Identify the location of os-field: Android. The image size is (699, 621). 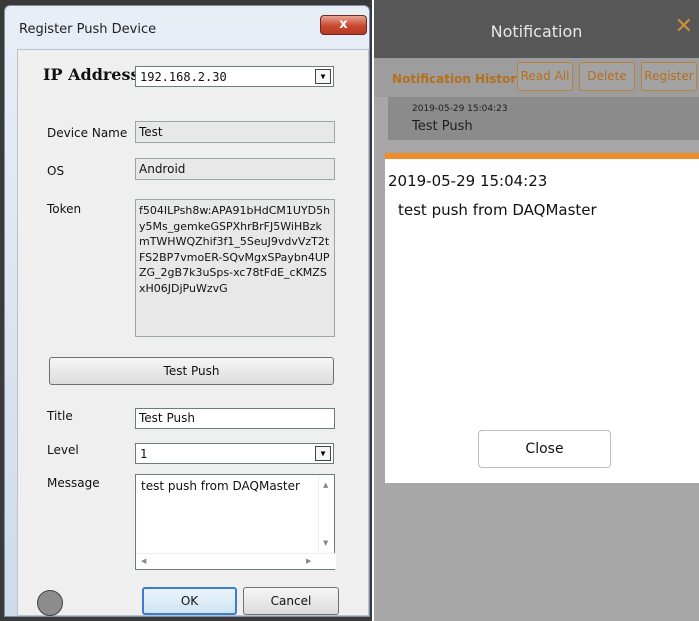
(235, 169).